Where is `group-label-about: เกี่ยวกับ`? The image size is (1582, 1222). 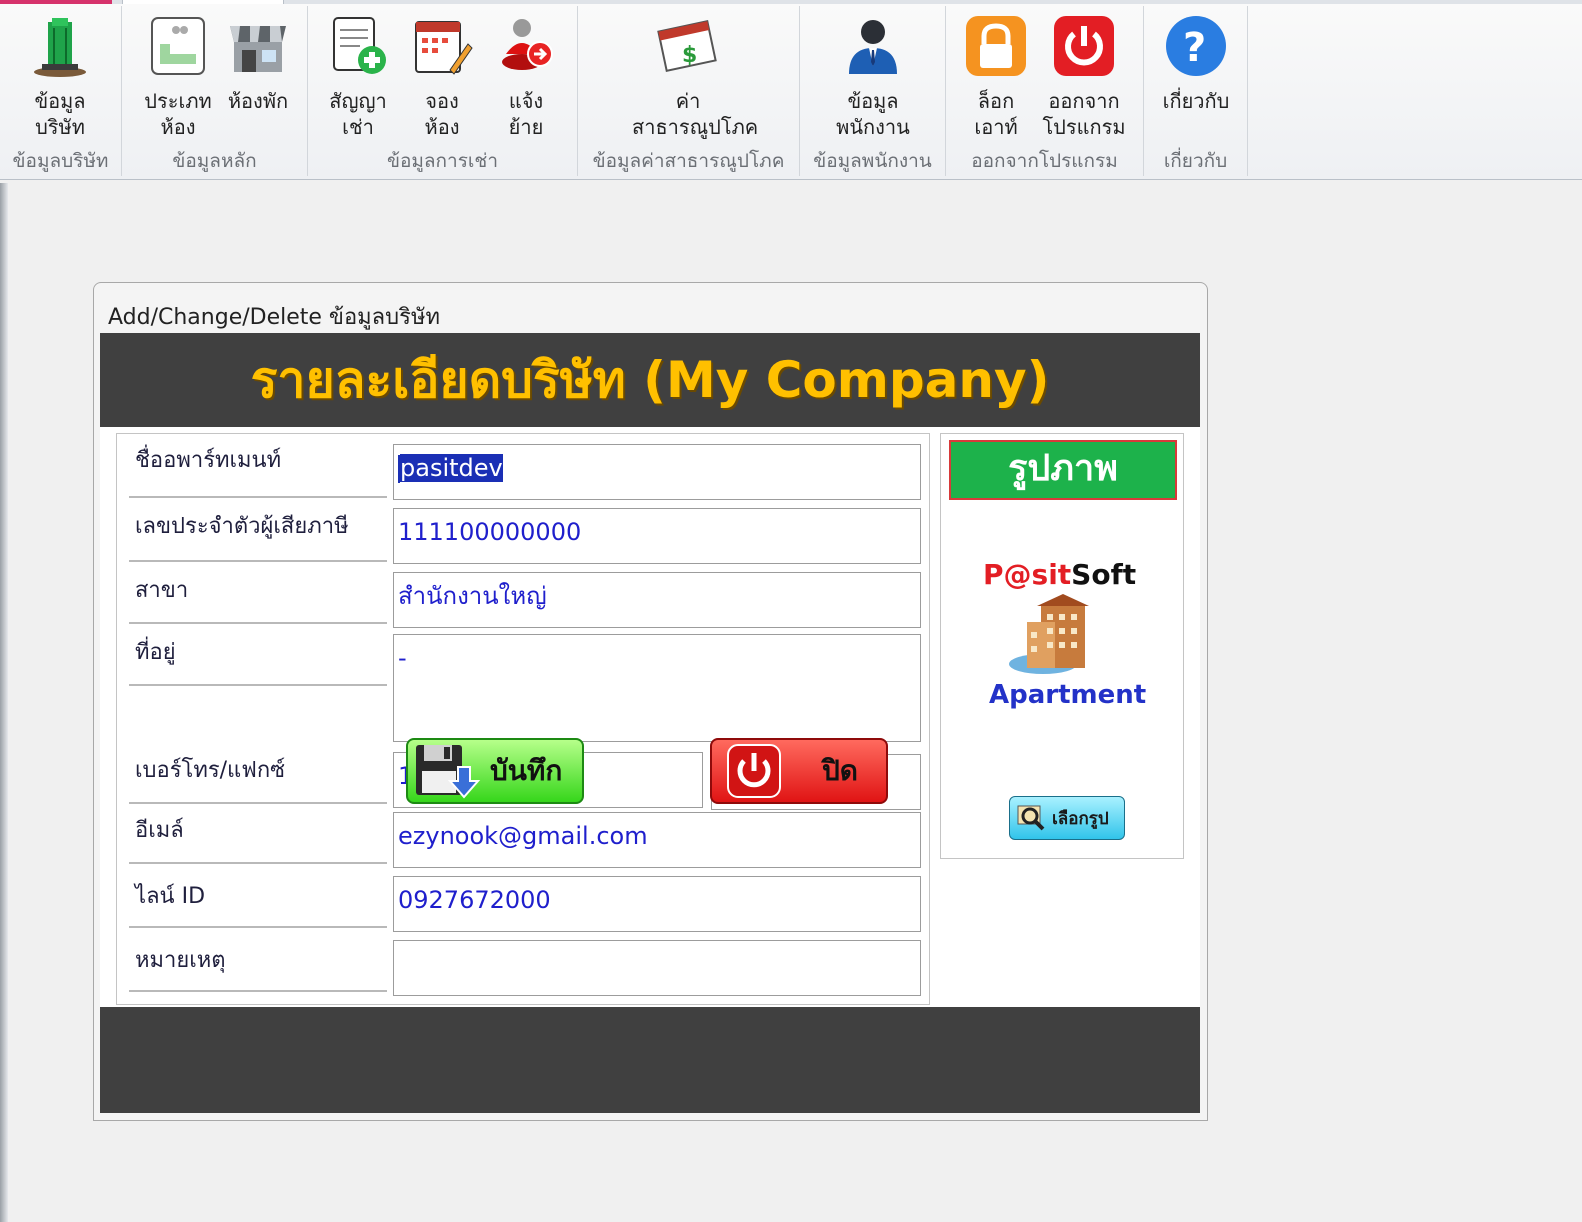
group-label-about: เกี่ยวกับ is located at coordinates (1195, 161).